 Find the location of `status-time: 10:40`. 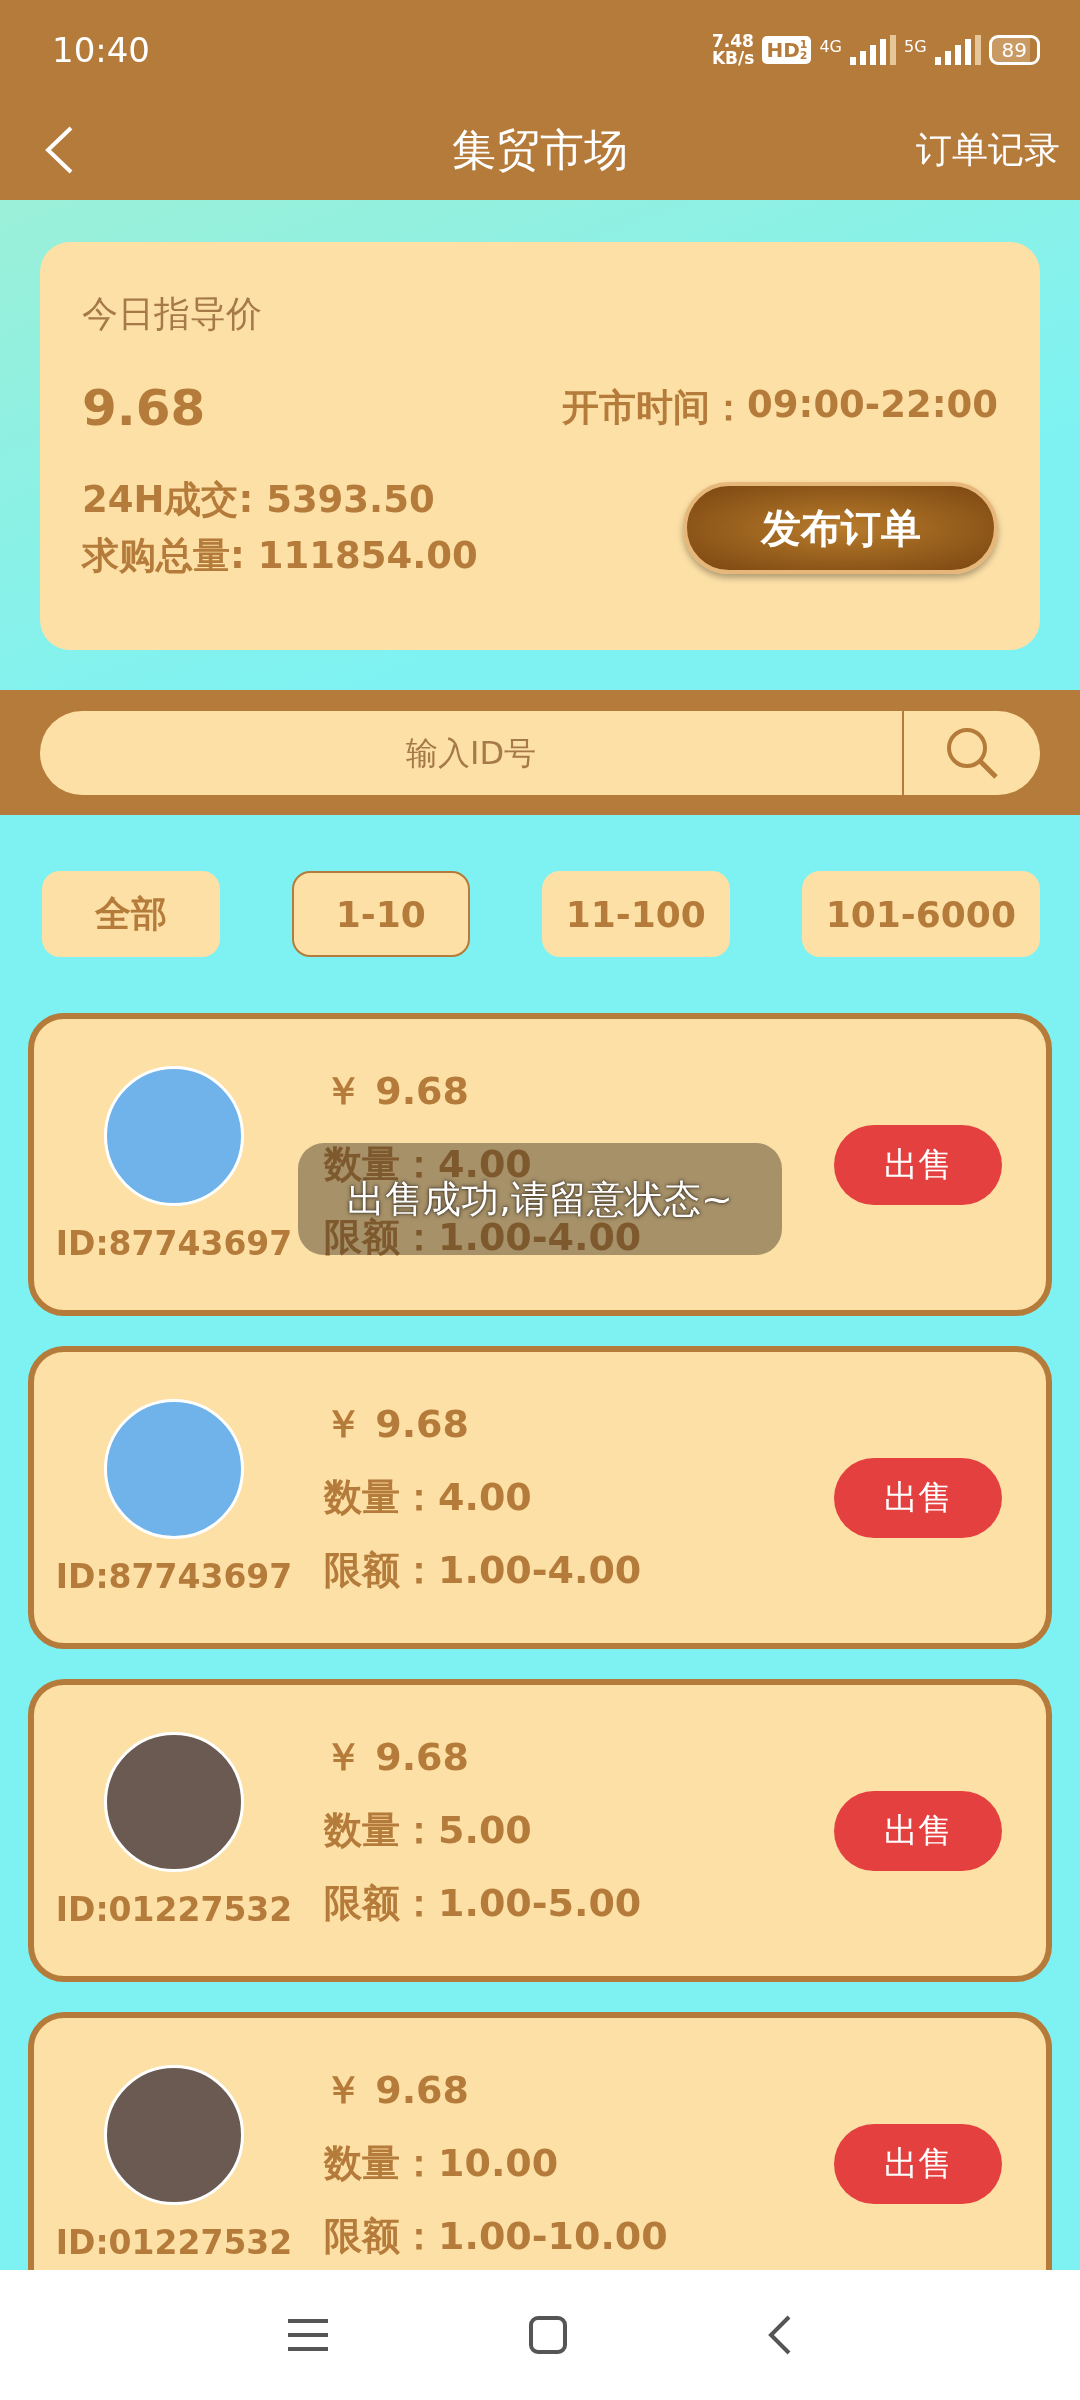

status-time: 10:40 is located at coordinates (101, 50).